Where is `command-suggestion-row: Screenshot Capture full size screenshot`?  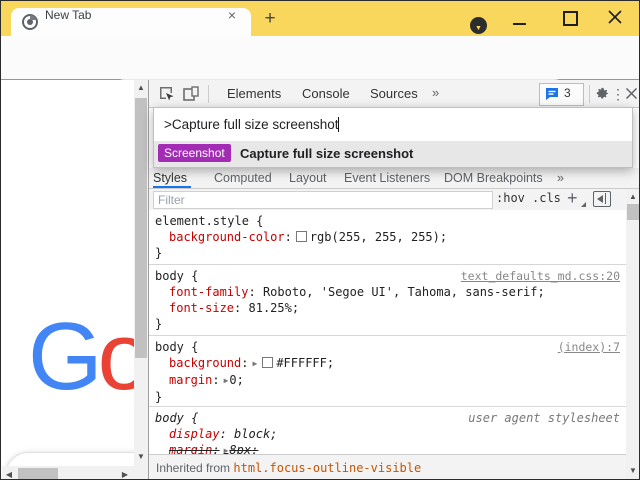 command-suggestion-row: Screenshot Capture full size screenshot is located at coordinates (393, 154).